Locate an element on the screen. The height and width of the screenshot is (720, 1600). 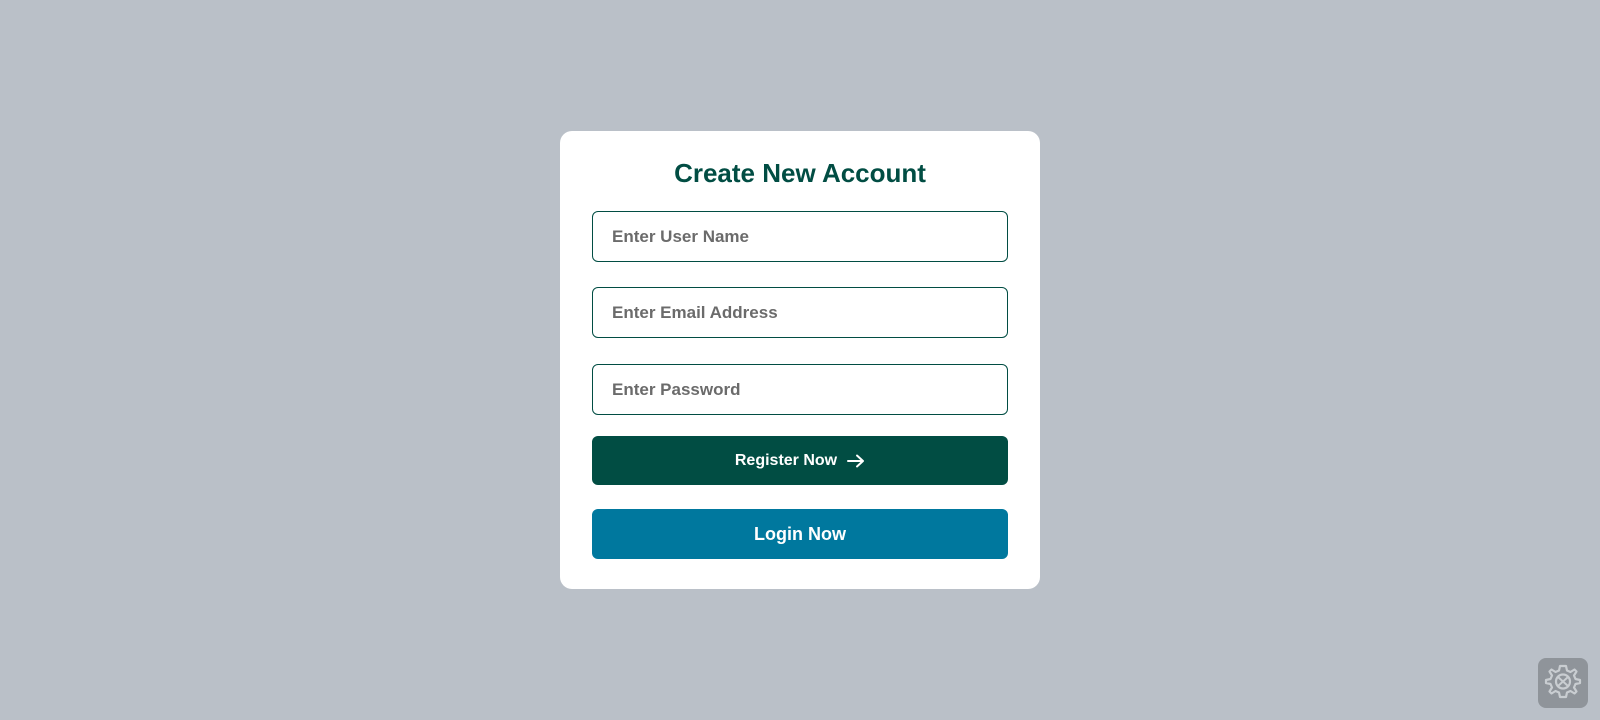
login-button-label: Login Now is located at coordinates (800, 533).